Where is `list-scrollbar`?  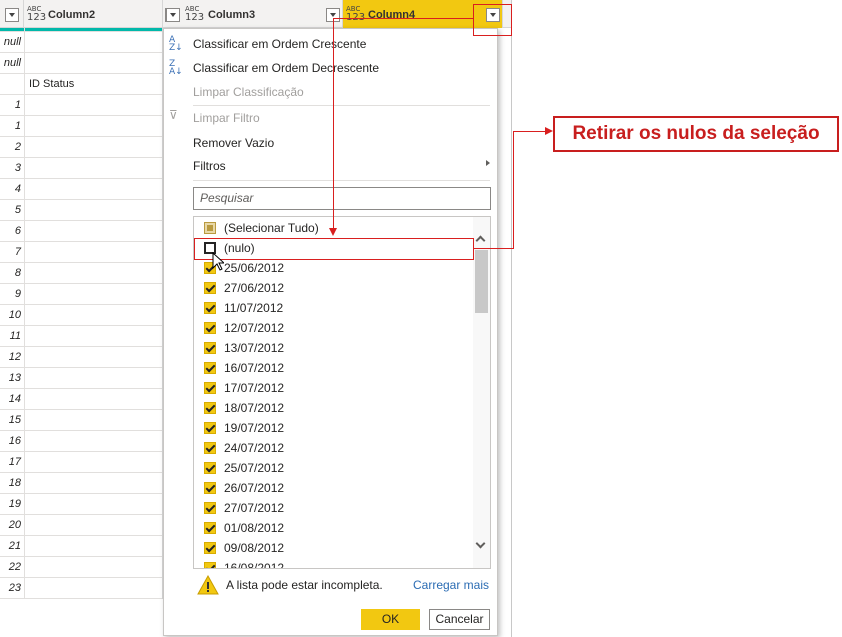
list-scrollbar is located at coordinates (481, 392).